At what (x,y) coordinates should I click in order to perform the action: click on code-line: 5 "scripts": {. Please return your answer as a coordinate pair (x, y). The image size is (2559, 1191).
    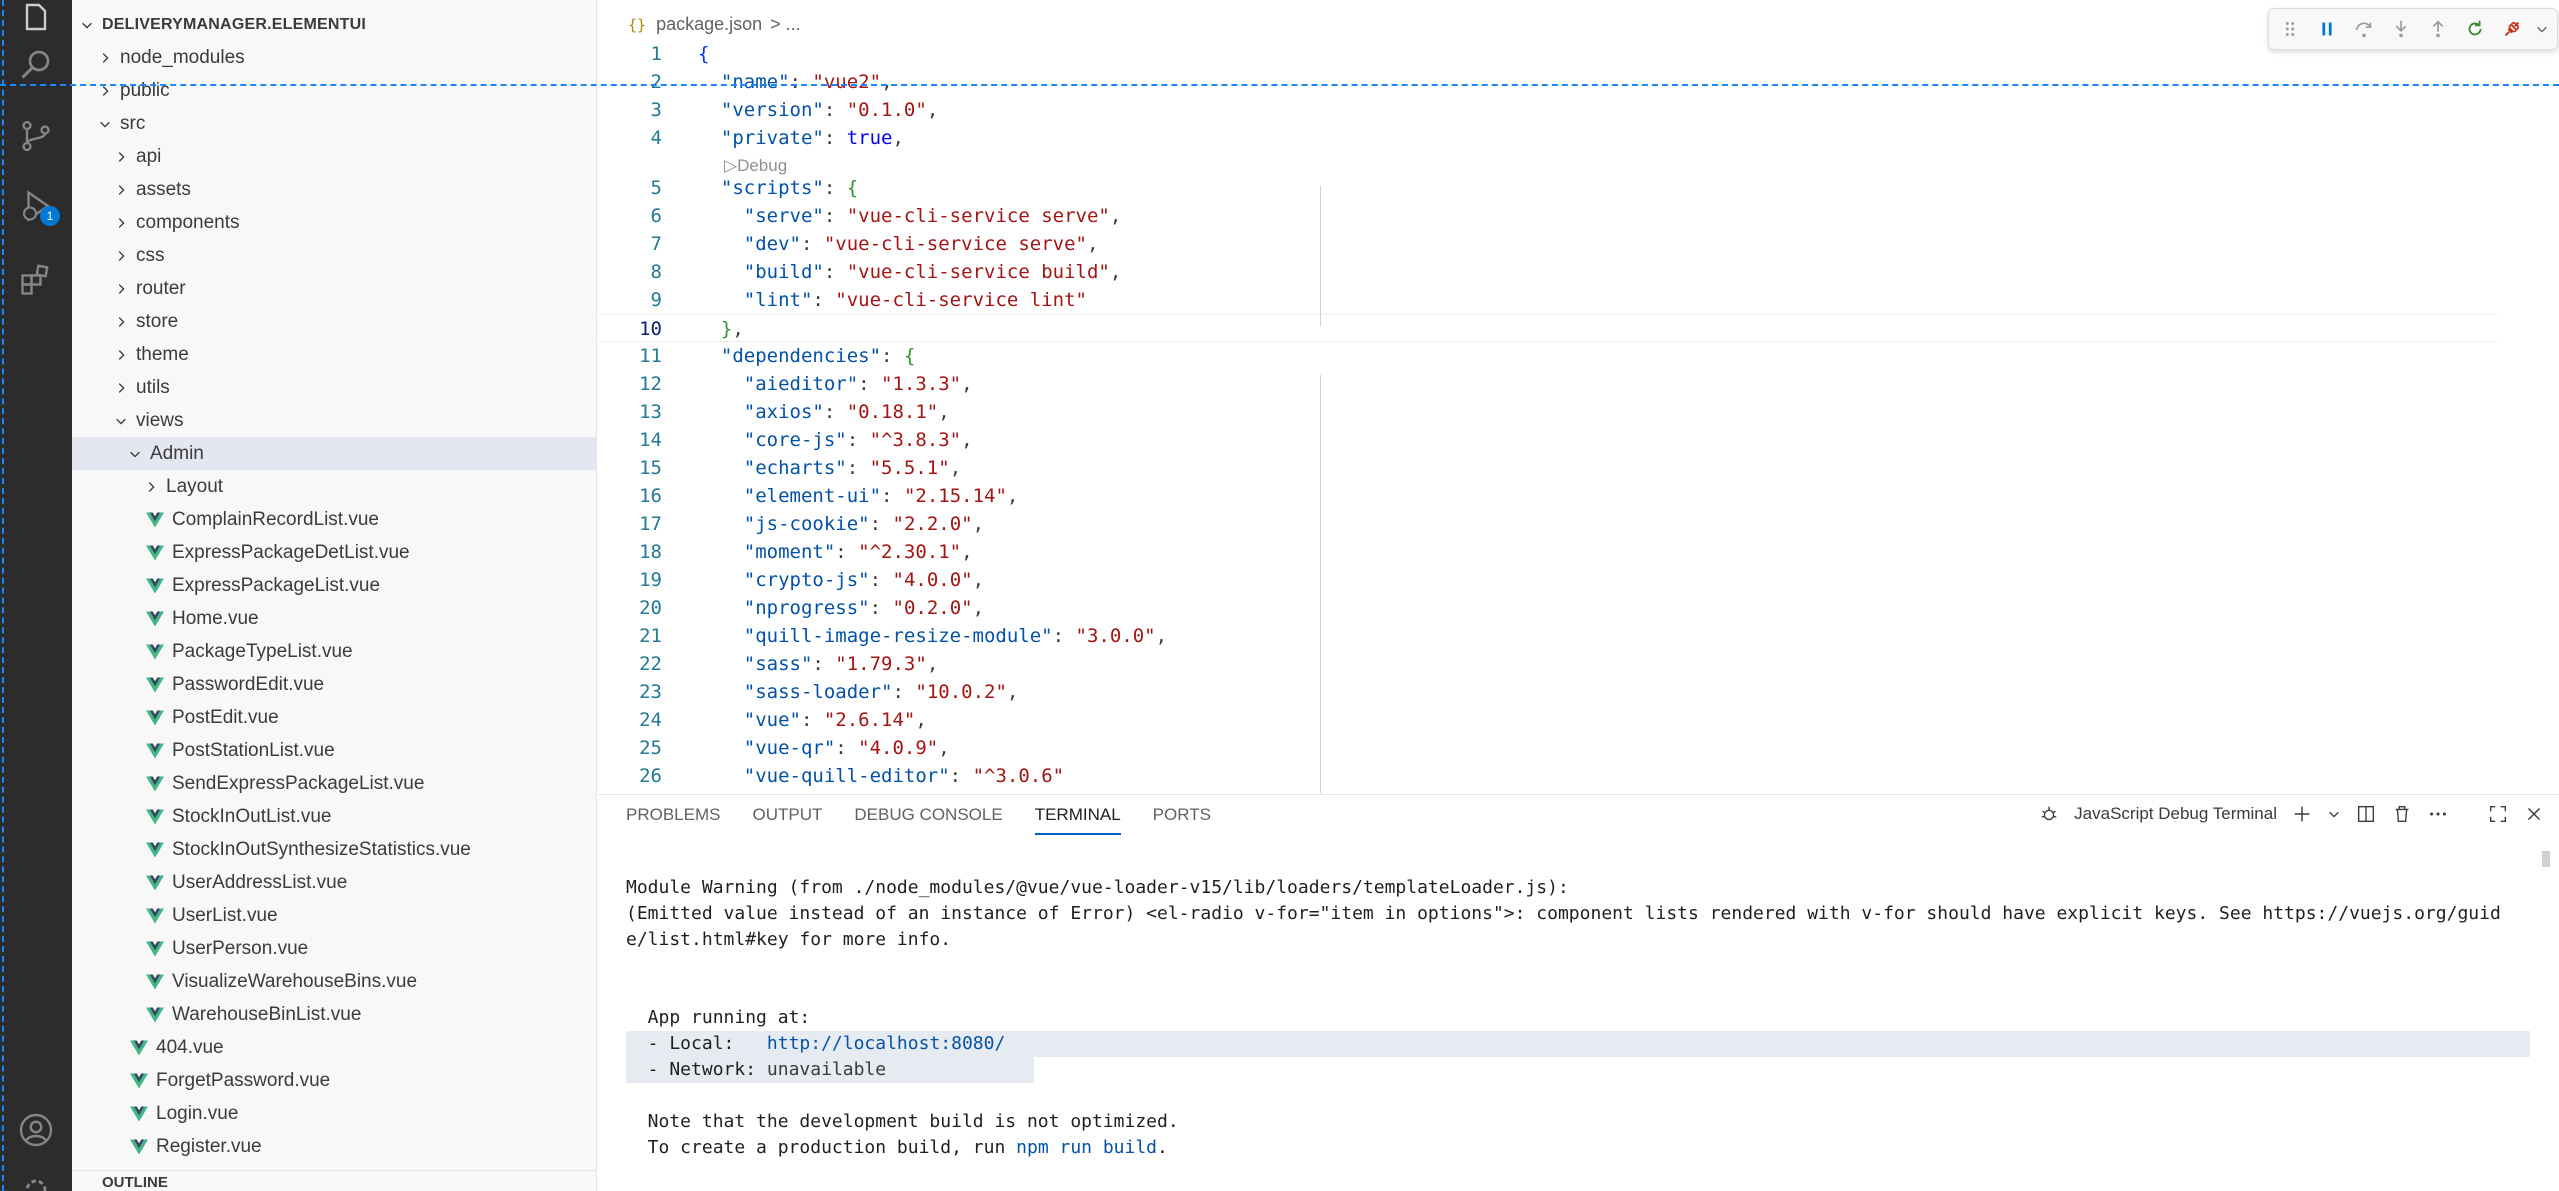
    Looking at the image, I should click on (1548, 188).